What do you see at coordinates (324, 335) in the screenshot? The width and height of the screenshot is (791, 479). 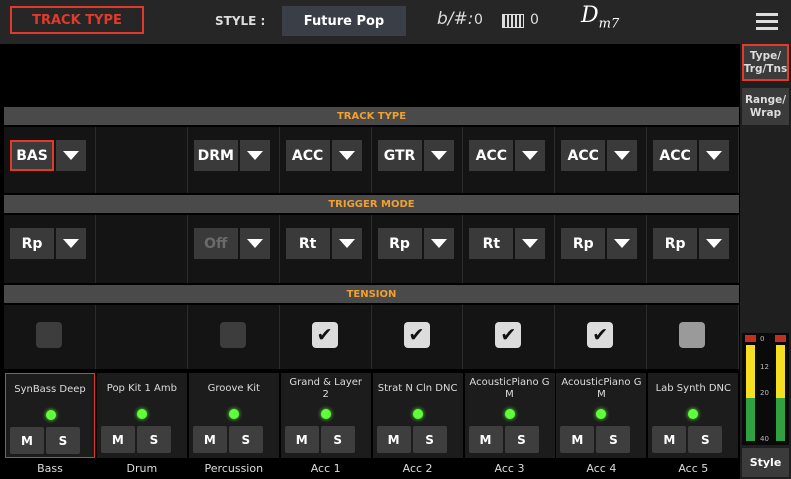 I see `tension-checkbox-4: ✔` at bounding box center [324, 335].